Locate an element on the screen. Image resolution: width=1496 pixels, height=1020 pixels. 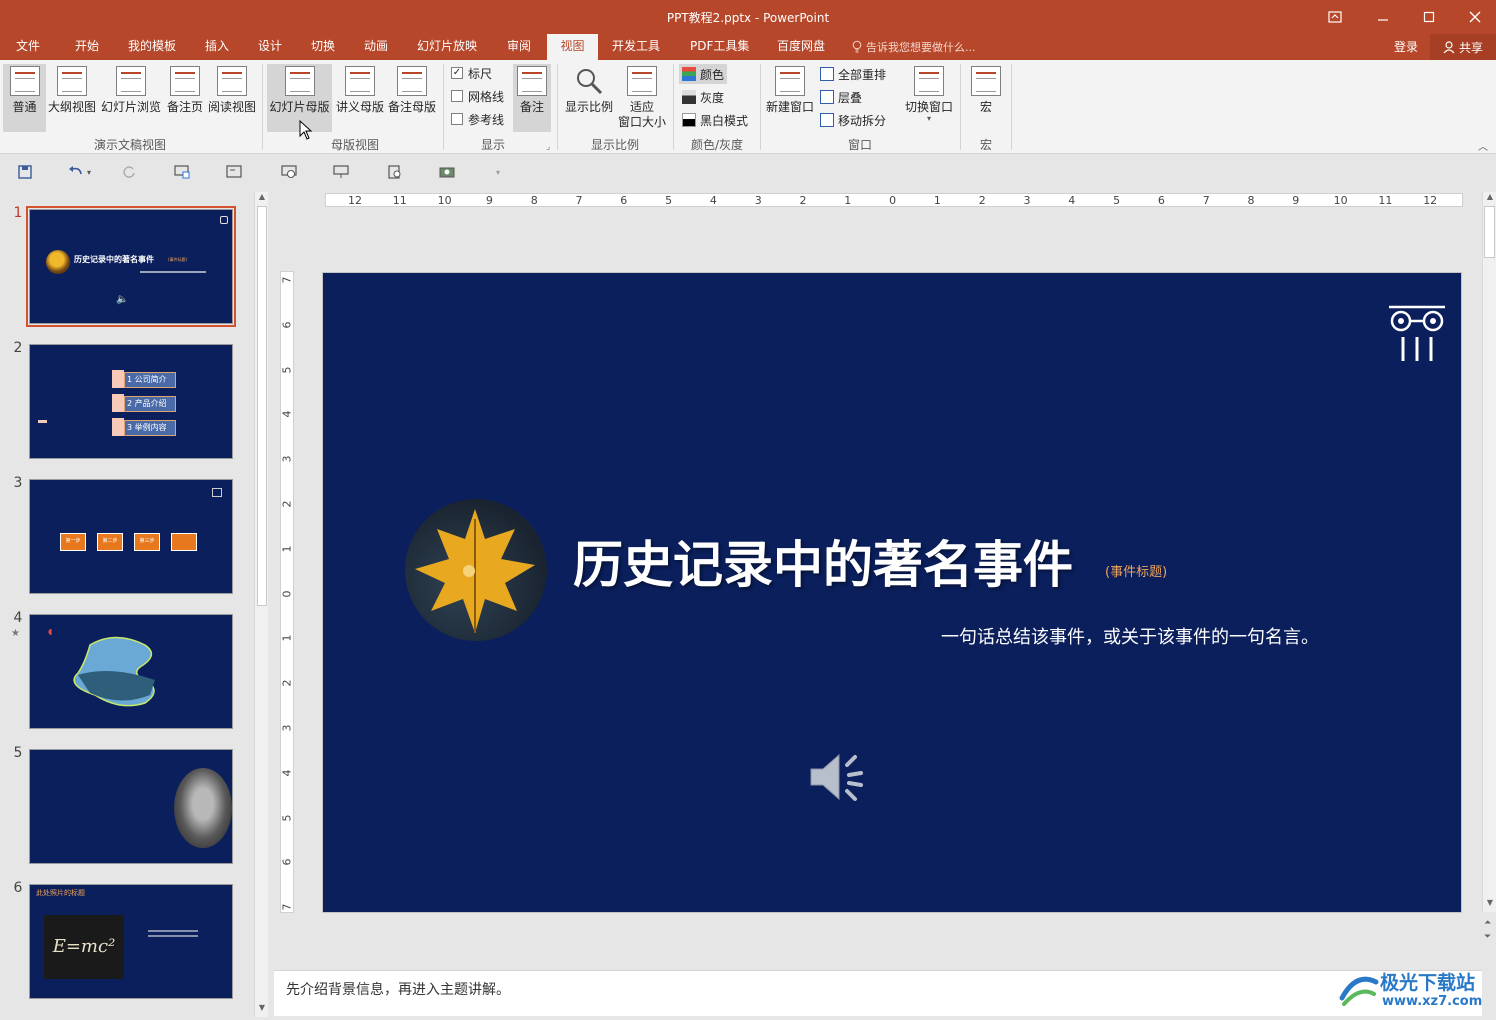
tab-transitions: 切换 is located at coordinates (323, 47).